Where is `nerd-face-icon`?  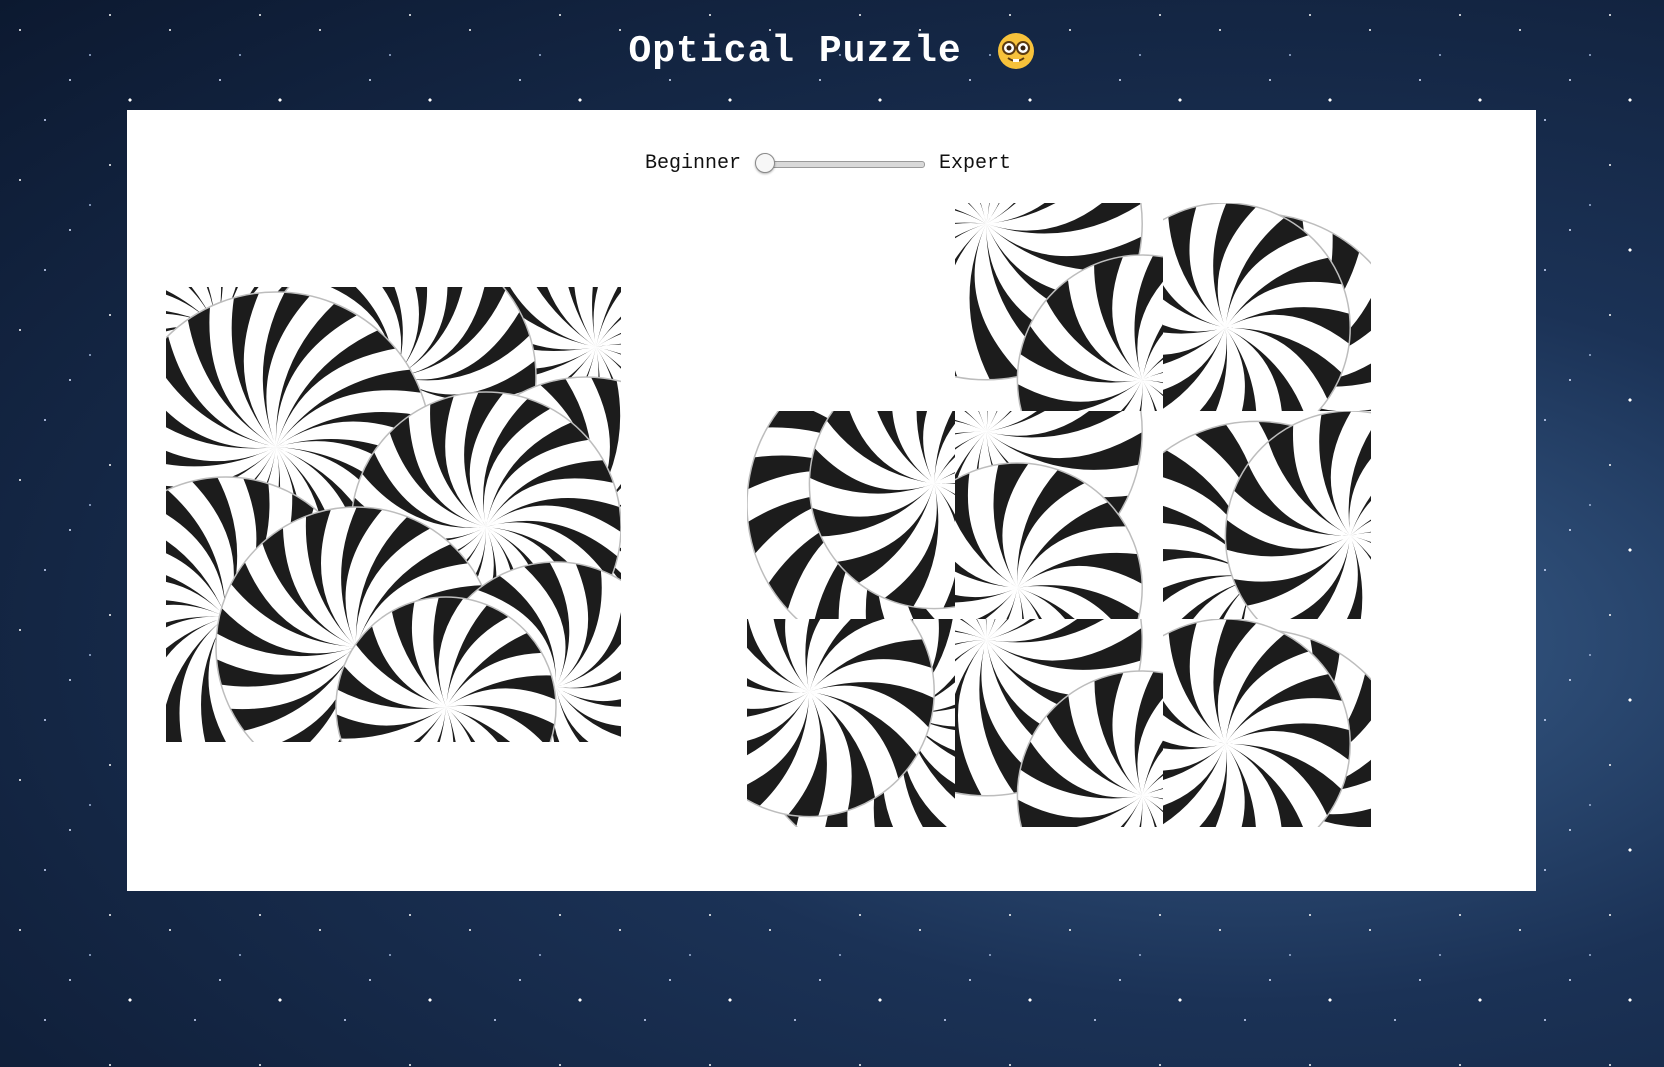 nerd-face-icon is located at coordinates (1015, 50).